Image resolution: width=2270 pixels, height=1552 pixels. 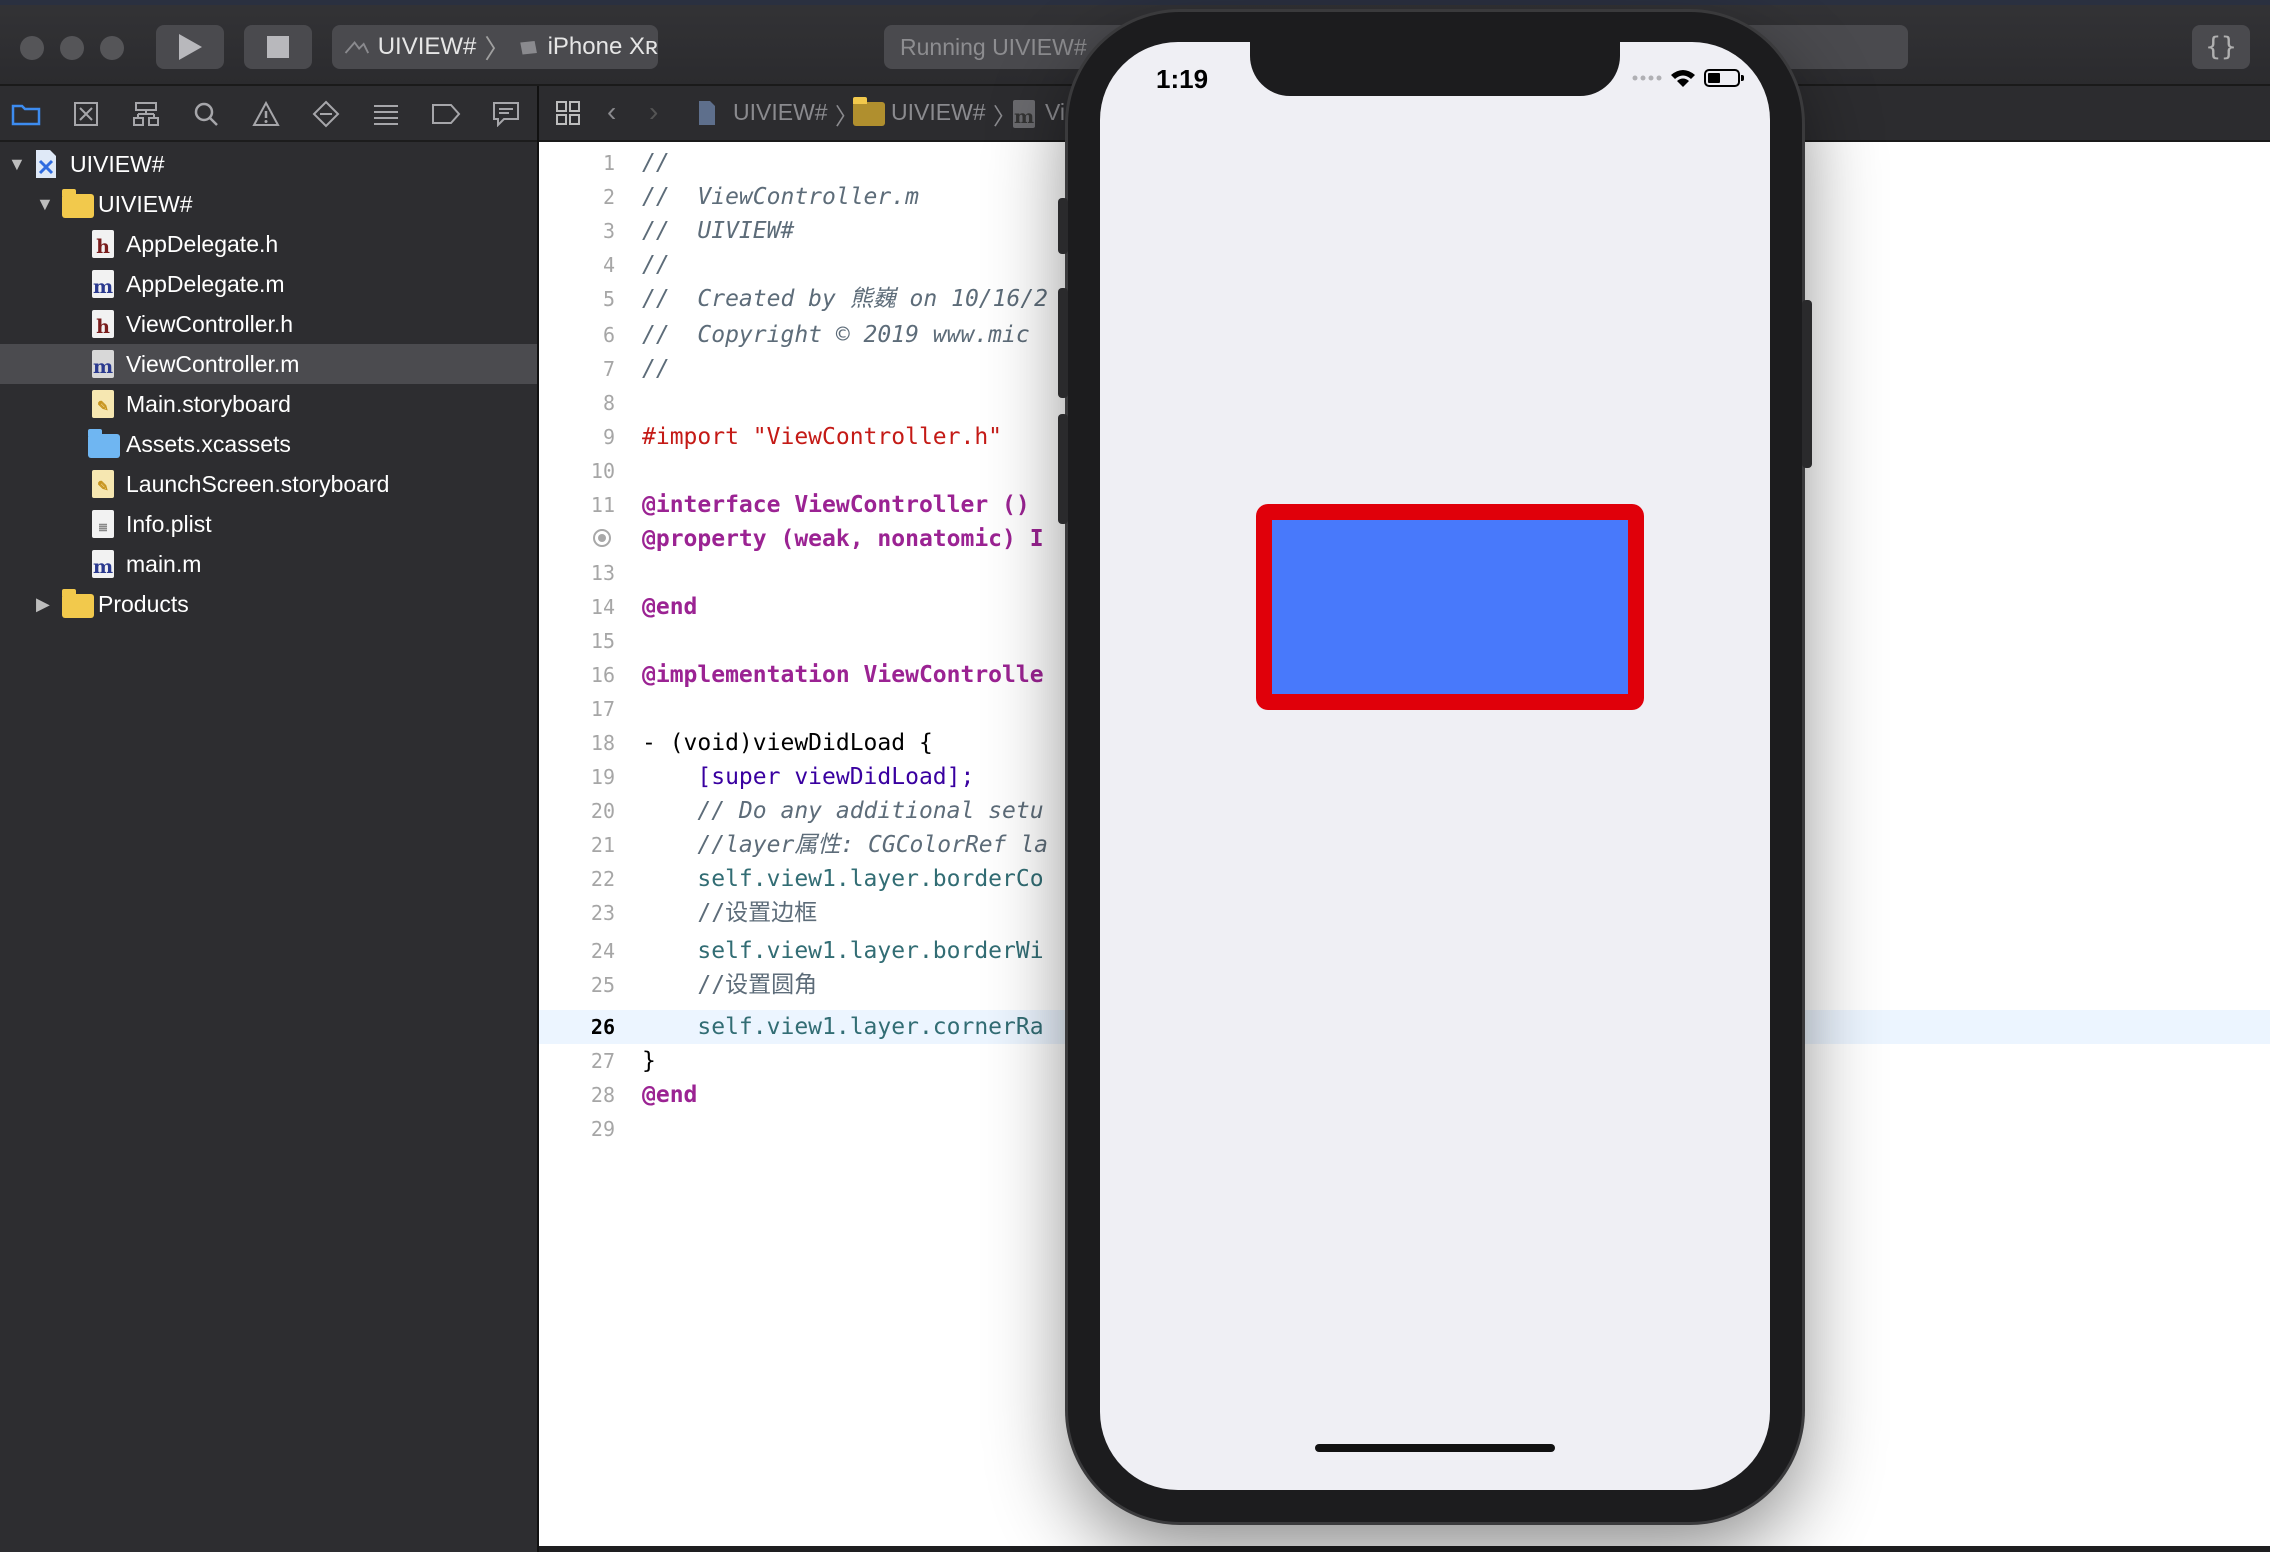 I want to click on tree-item-assets: Assets.xcassets, so click(x=268, y=444).